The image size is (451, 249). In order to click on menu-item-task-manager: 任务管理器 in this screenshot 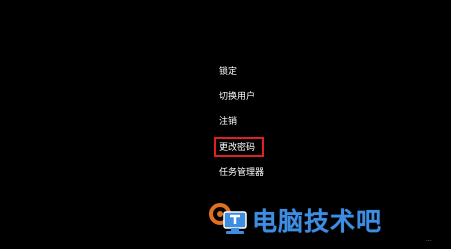, I will do `click(241, 173)`.